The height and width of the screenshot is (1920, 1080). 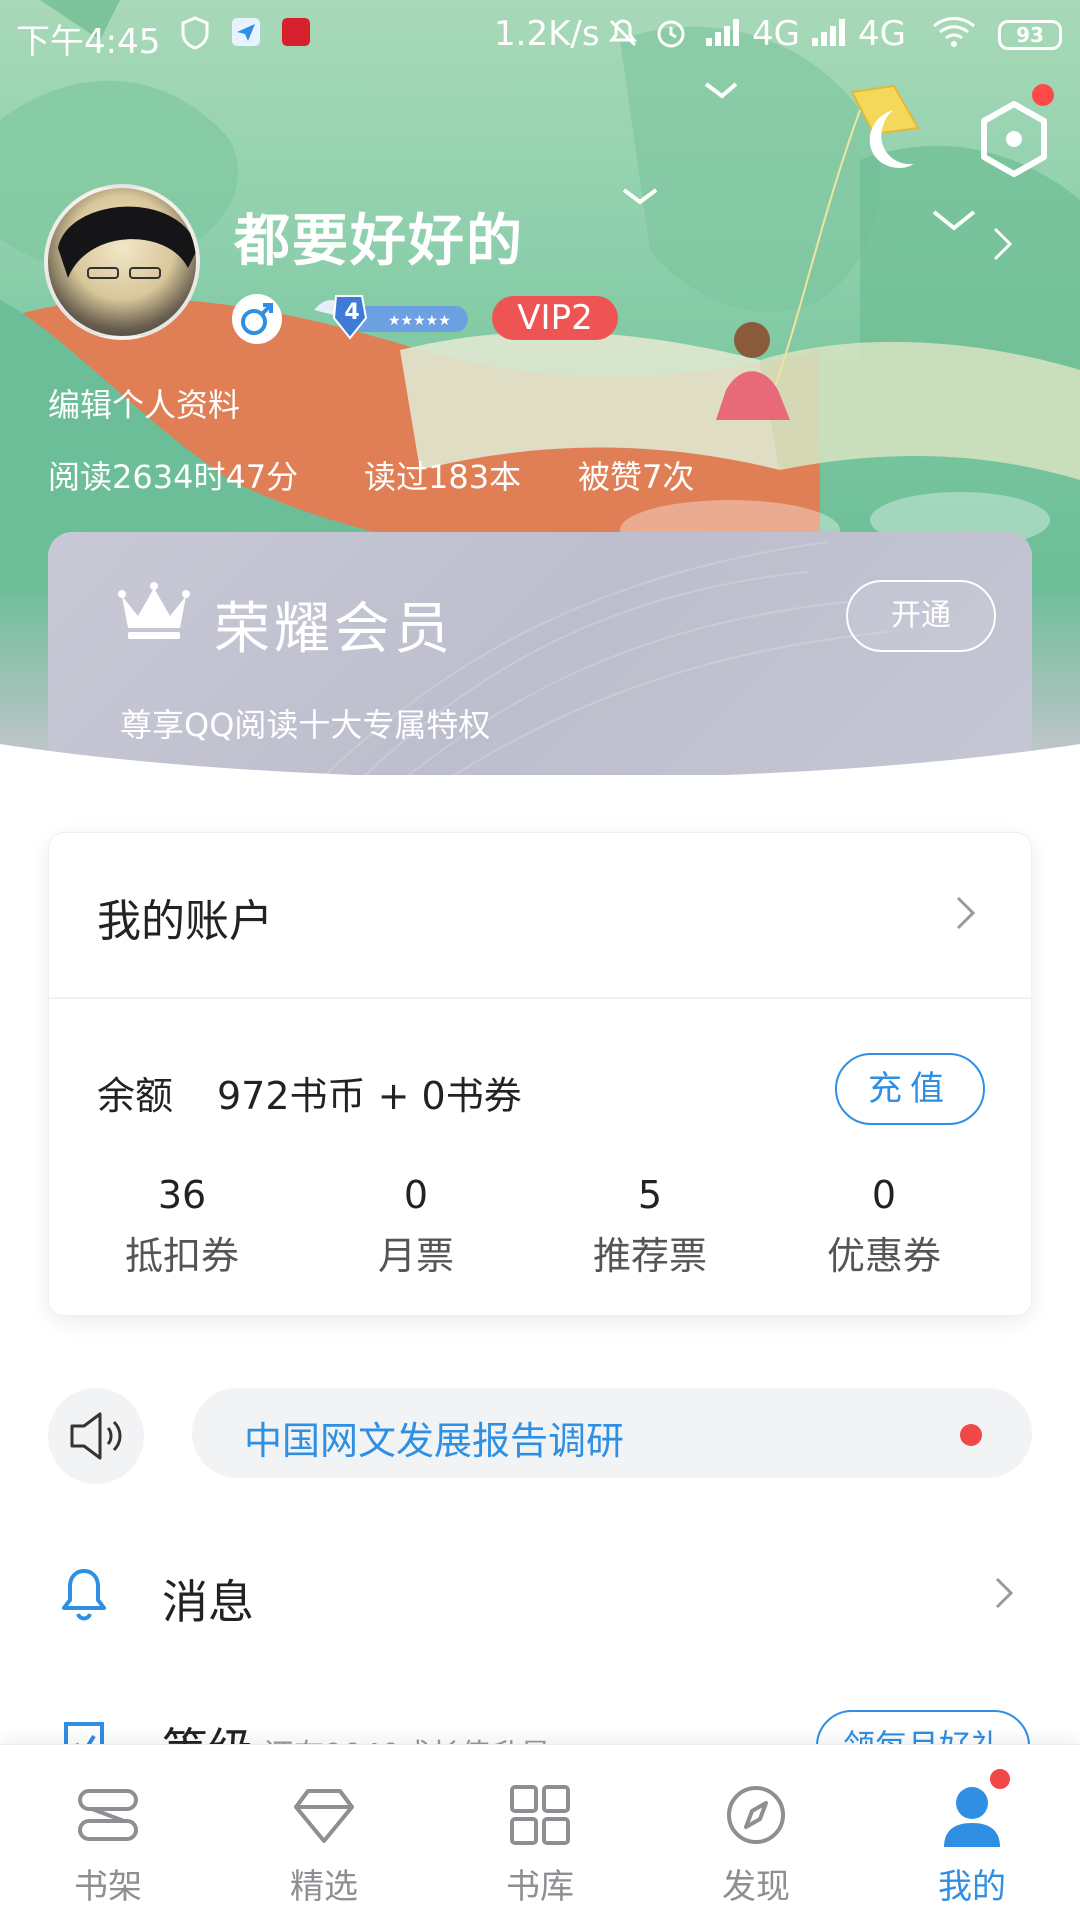 I want to click on diamond-icon, so click(x=324, y=1815).